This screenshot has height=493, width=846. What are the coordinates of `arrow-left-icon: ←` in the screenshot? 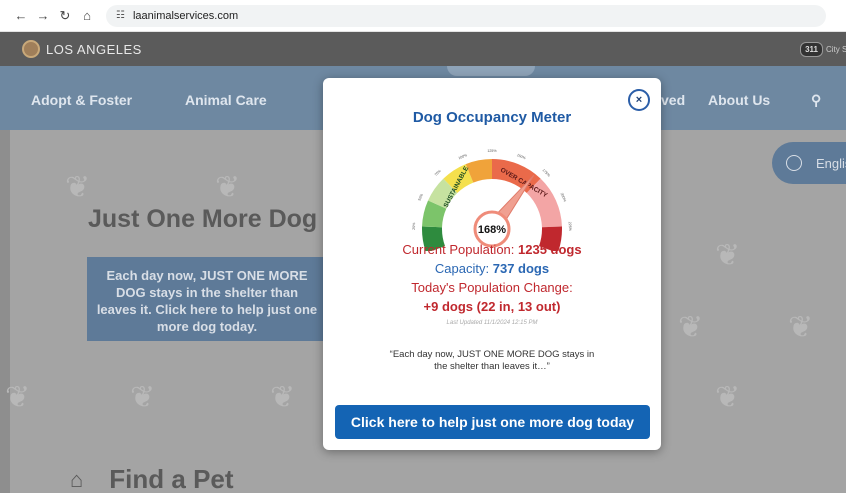 It's located at (21, 15).